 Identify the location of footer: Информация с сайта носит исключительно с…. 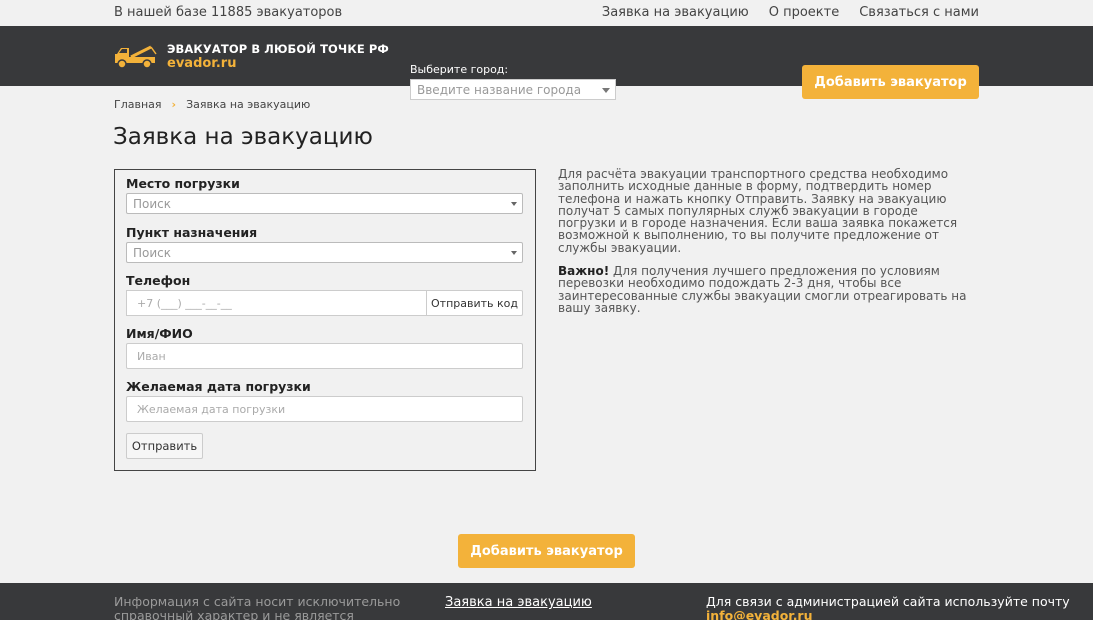
(546, 601).